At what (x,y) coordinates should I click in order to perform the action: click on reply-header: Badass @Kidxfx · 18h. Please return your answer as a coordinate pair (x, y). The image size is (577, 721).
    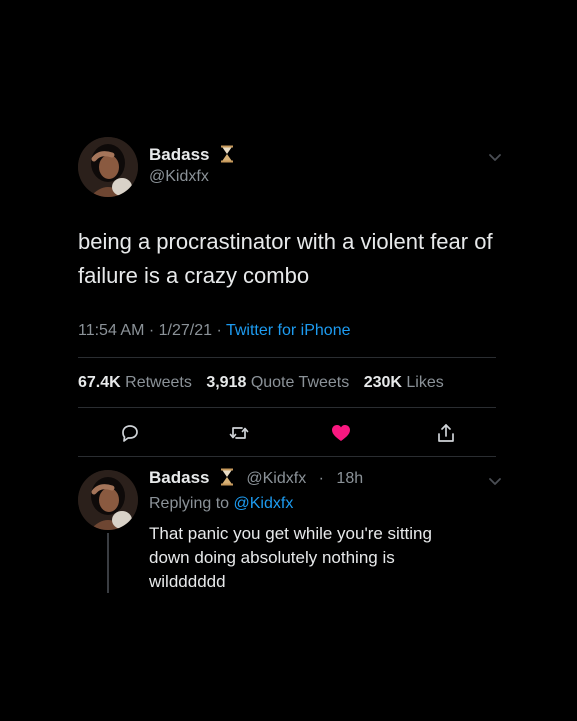
    Looking at the image, I should click on (256, 478).